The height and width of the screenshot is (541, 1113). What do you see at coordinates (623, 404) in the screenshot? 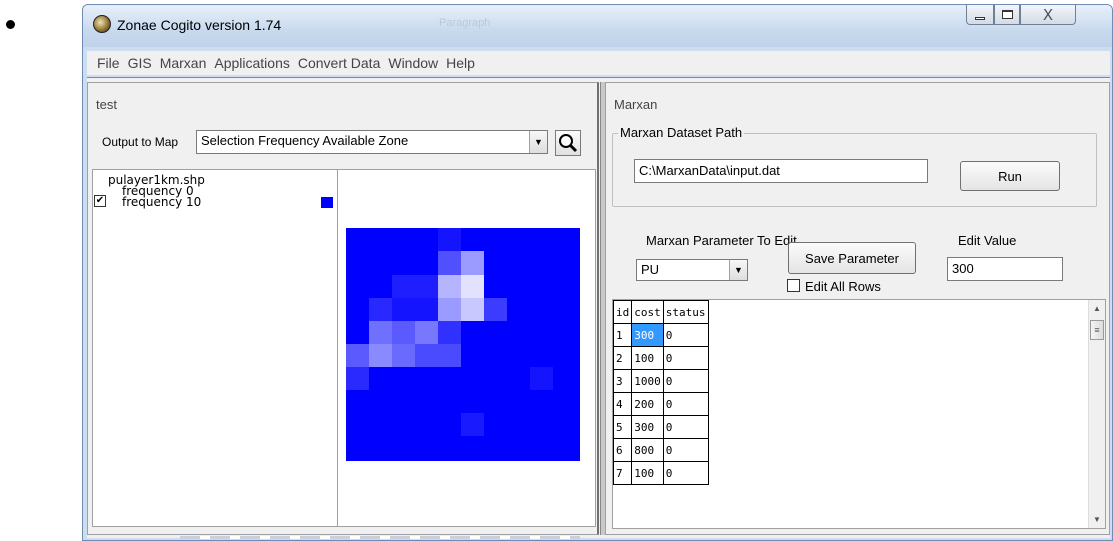
I see `table-cell-id: 4` at bounding box center [623, 404].